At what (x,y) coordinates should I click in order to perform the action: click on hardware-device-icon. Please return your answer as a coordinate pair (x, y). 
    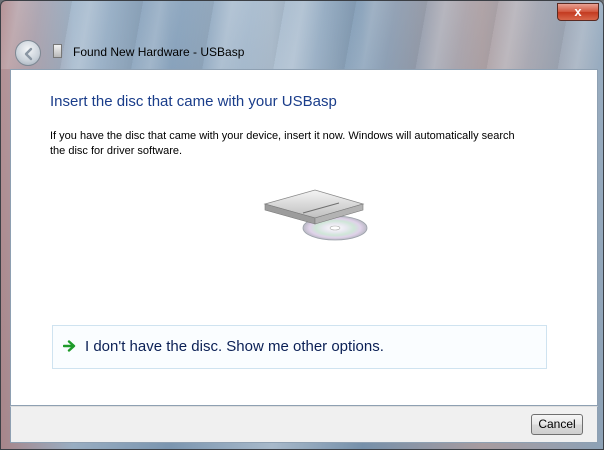
    Looking at the image, I should click on (57, 51).